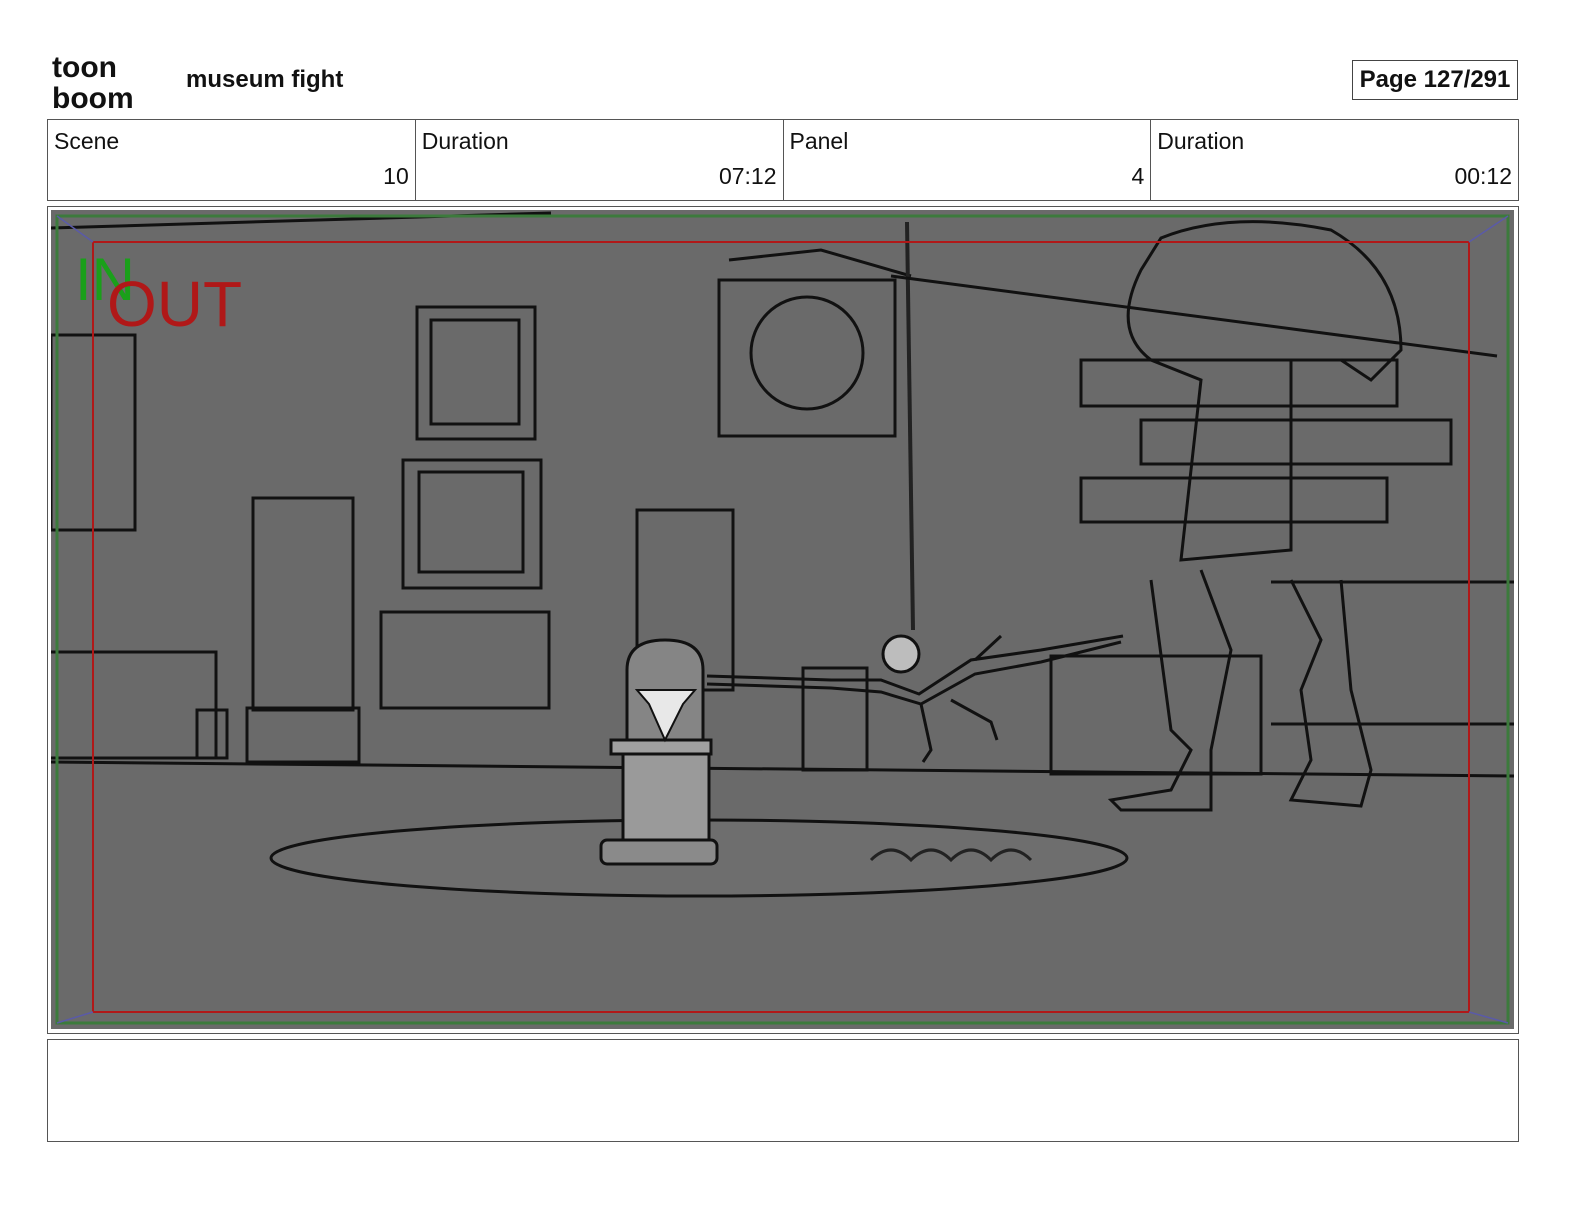 The height and width of the screenshot is (1224, 1584). I want to click on scene-cell: Scene 10, so click(232, 160).